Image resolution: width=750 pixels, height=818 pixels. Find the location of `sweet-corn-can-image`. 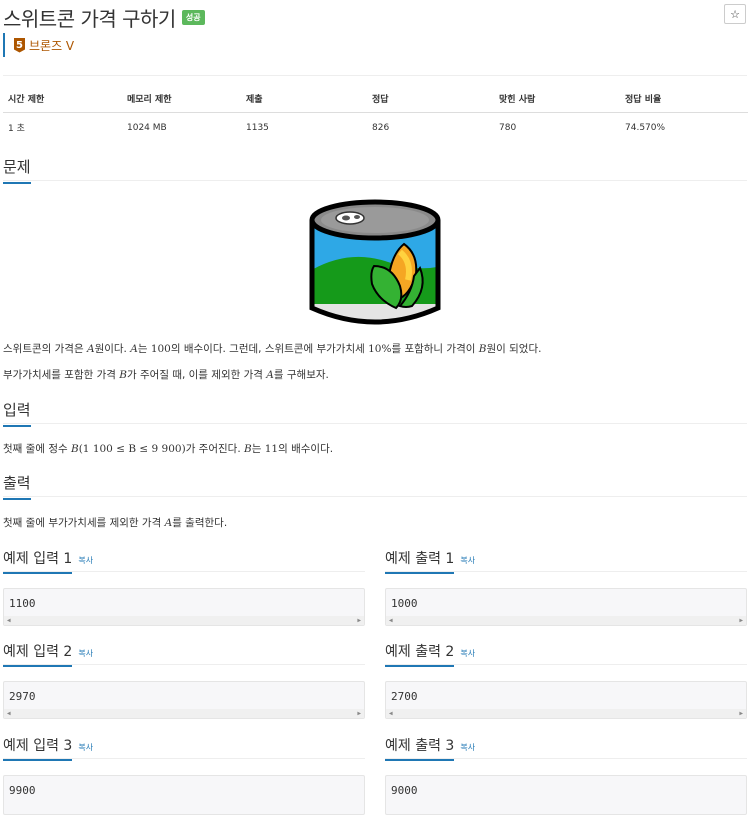

sweet-corn-can-image is located at coordinates (375, 262).